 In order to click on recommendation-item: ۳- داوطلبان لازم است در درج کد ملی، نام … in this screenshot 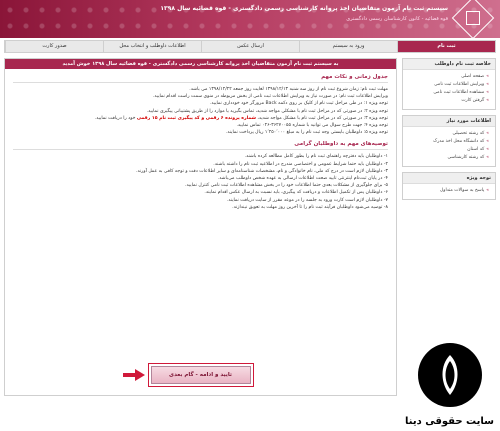, I will do `click(262, 171)`.